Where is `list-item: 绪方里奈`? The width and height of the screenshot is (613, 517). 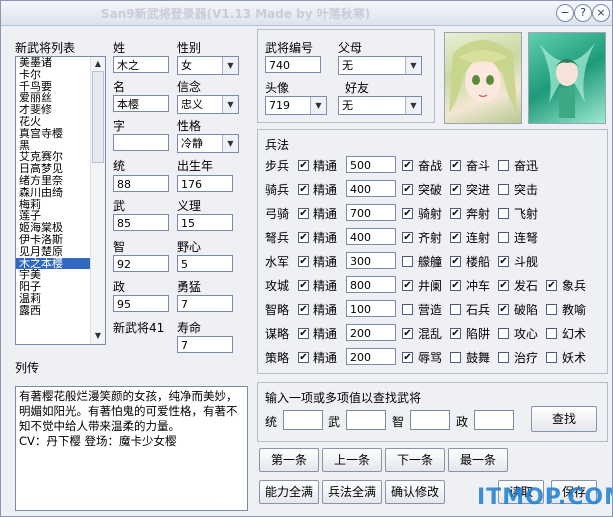
list-item: 绪方里奈 is located at coordinates (53, 181).